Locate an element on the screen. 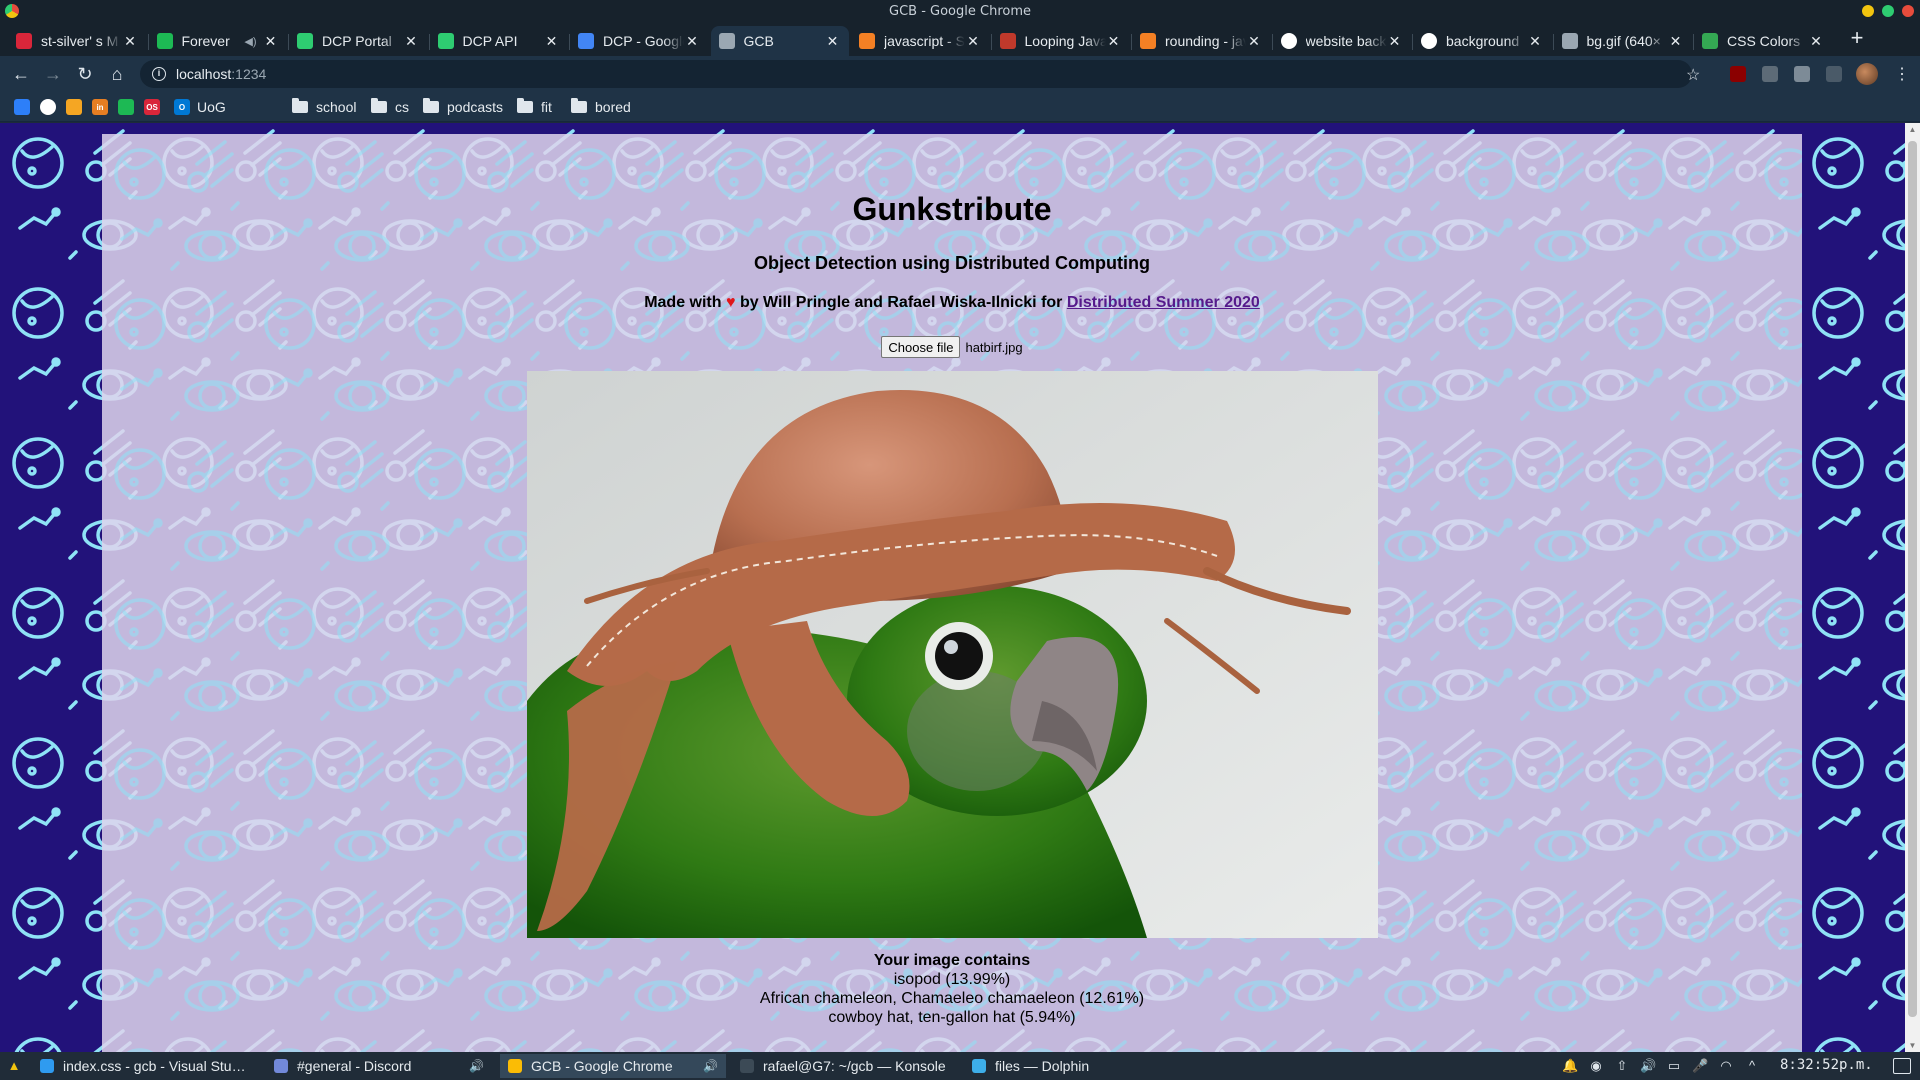 Image resolution: width=1920 pixels, height=1080 pixels. bookmark-star-icon: ☆ is located at coordinates (1693, 75).